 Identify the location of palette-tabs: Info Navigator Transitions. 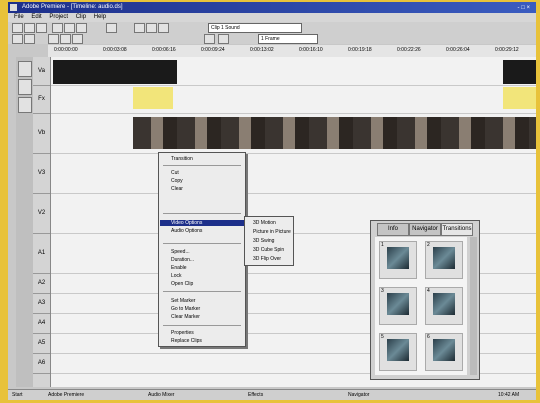
(425, 229).